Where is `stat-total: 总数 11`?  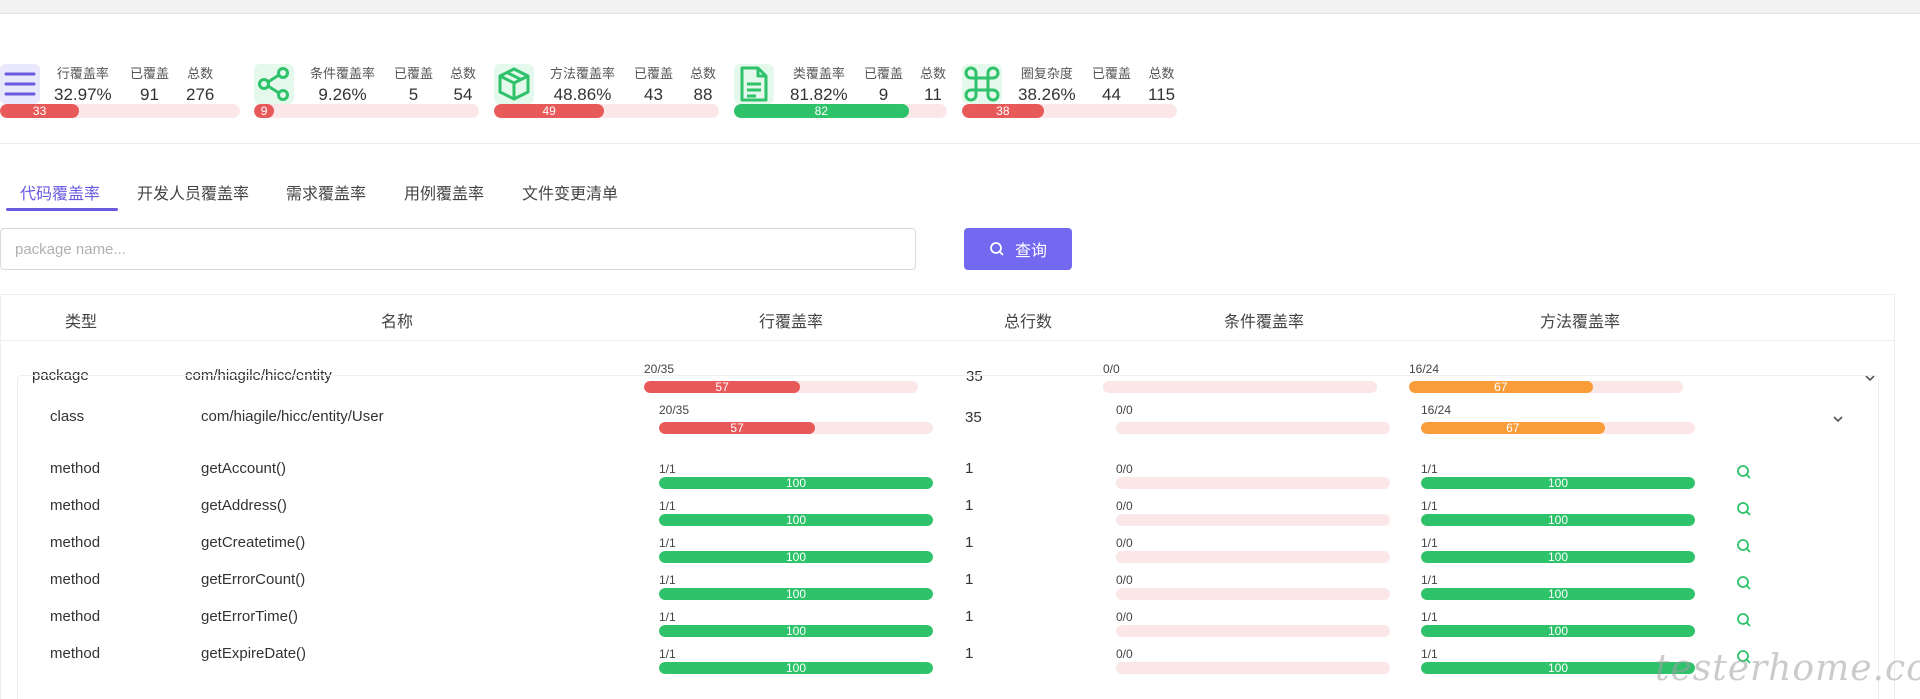
stat-total: 总数 11 is located at coordinates (933, 85).